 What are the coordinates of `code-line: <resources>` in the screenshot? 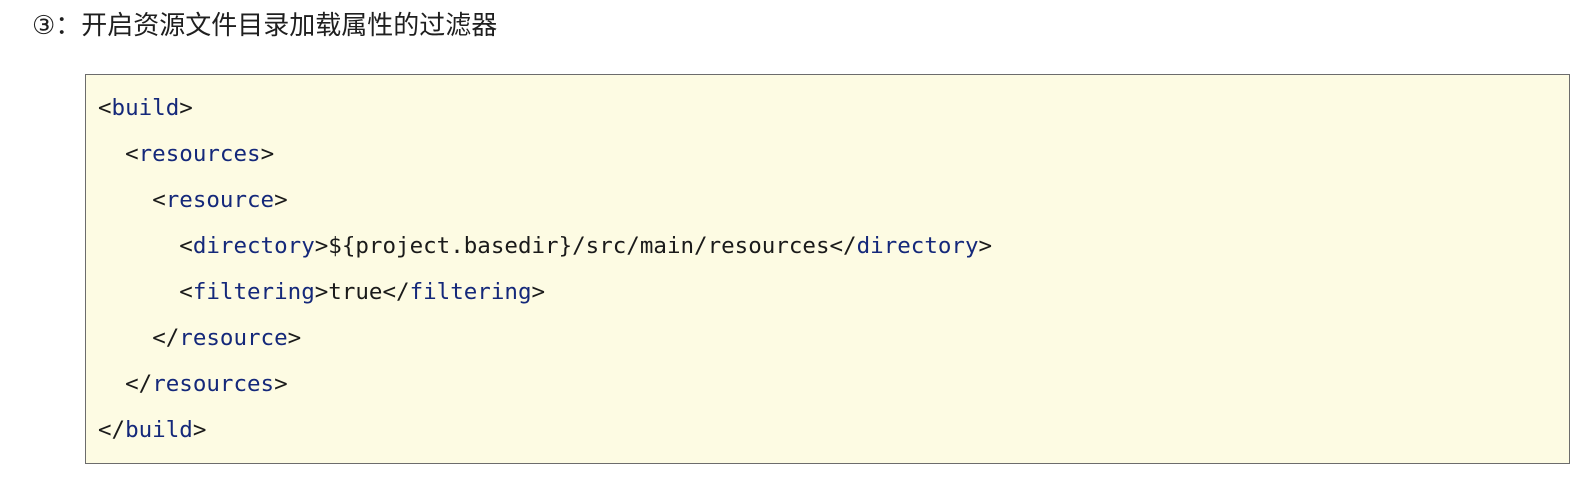 It's located at (827, 154).